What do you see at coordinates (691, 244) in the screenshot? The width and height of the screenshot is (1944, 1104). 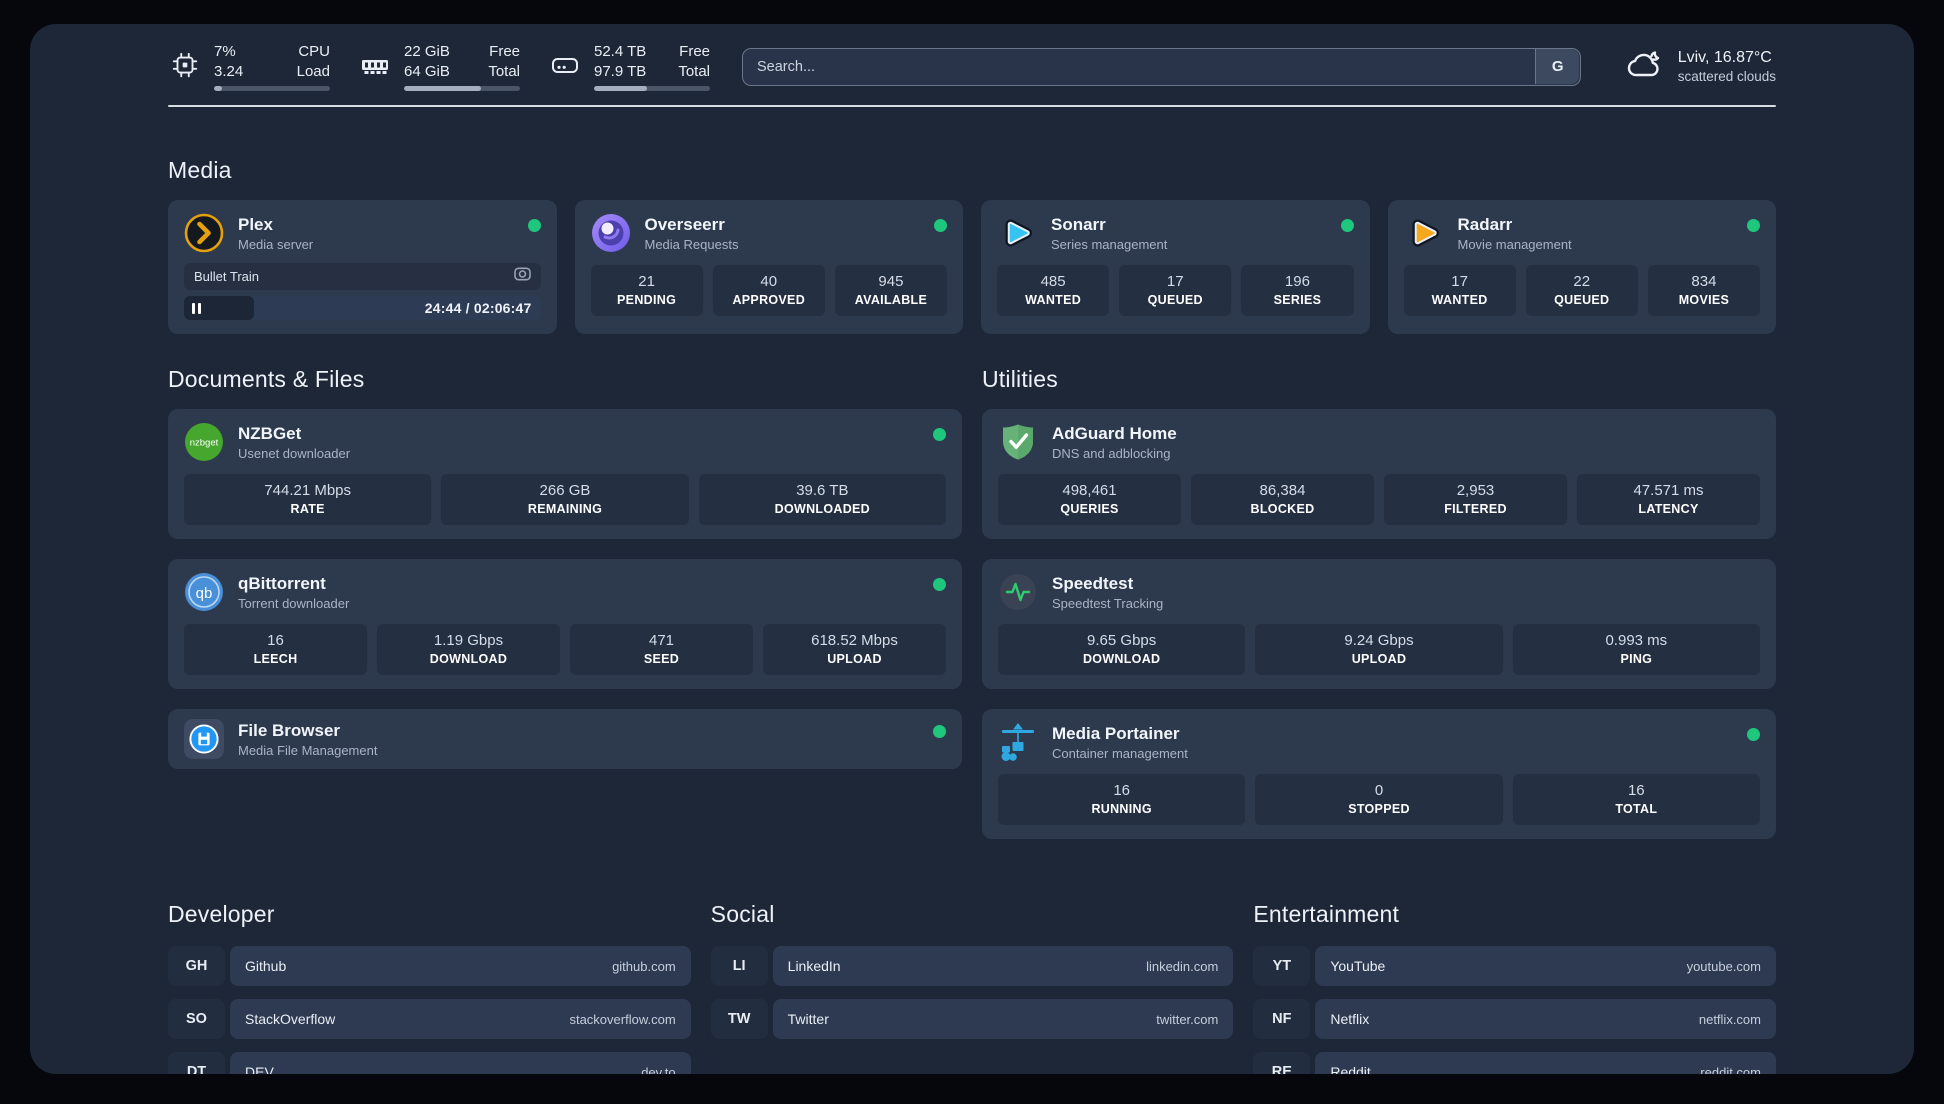 I see `app-description: Media Requests` at bounding box center [691, 244].